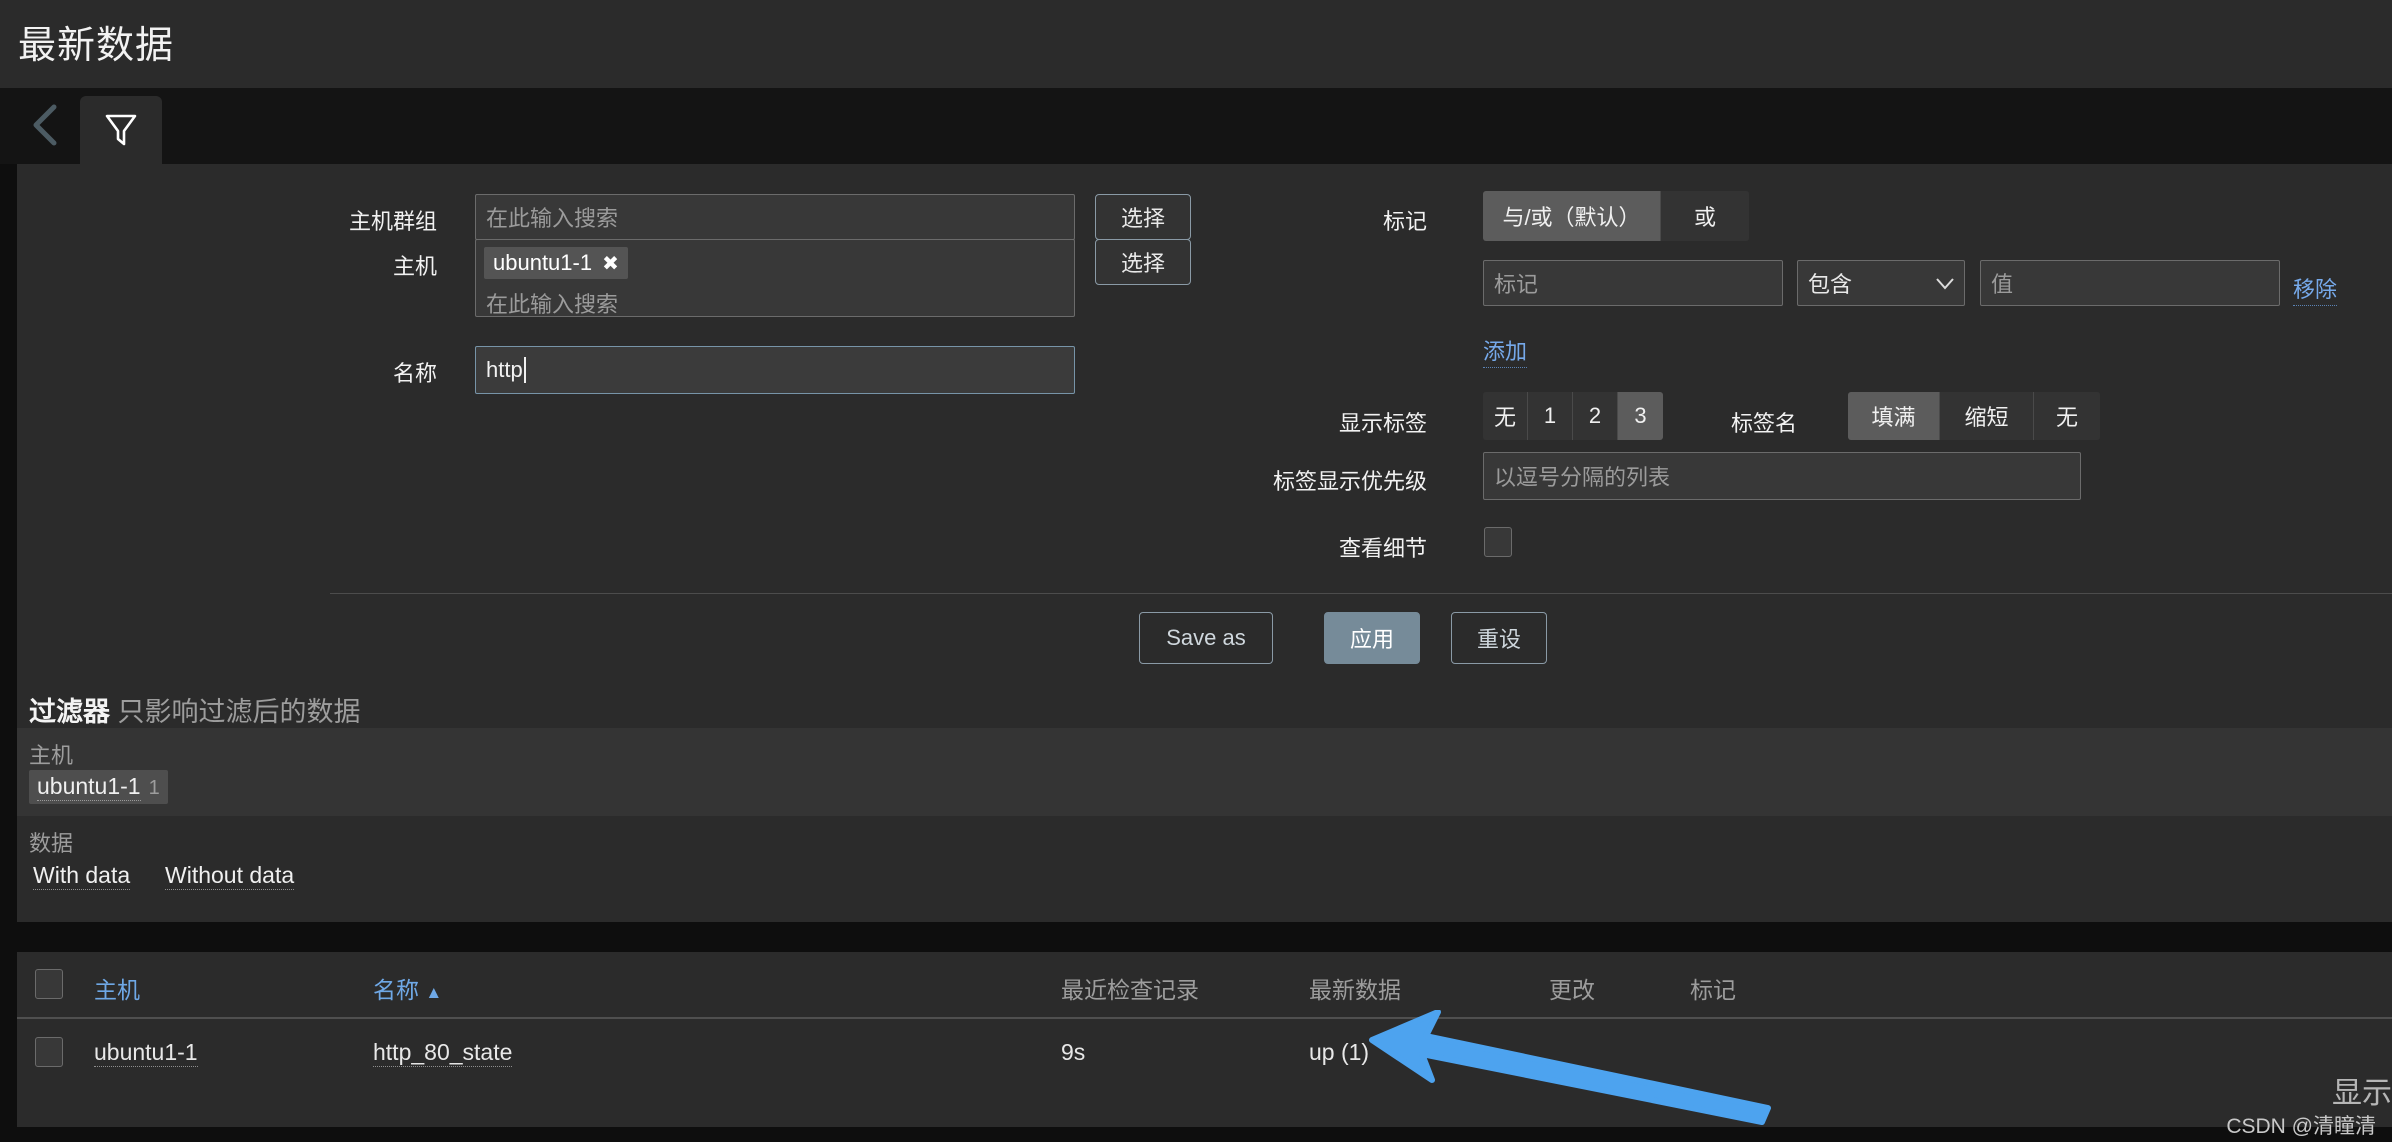 Image resolution: width=2392 pixels, height=1142 pixels. What do you see at coordinates (1633, 283) in the screenshot?
I see `tag-name-input: 标记` at bounding box center [1633, 283].